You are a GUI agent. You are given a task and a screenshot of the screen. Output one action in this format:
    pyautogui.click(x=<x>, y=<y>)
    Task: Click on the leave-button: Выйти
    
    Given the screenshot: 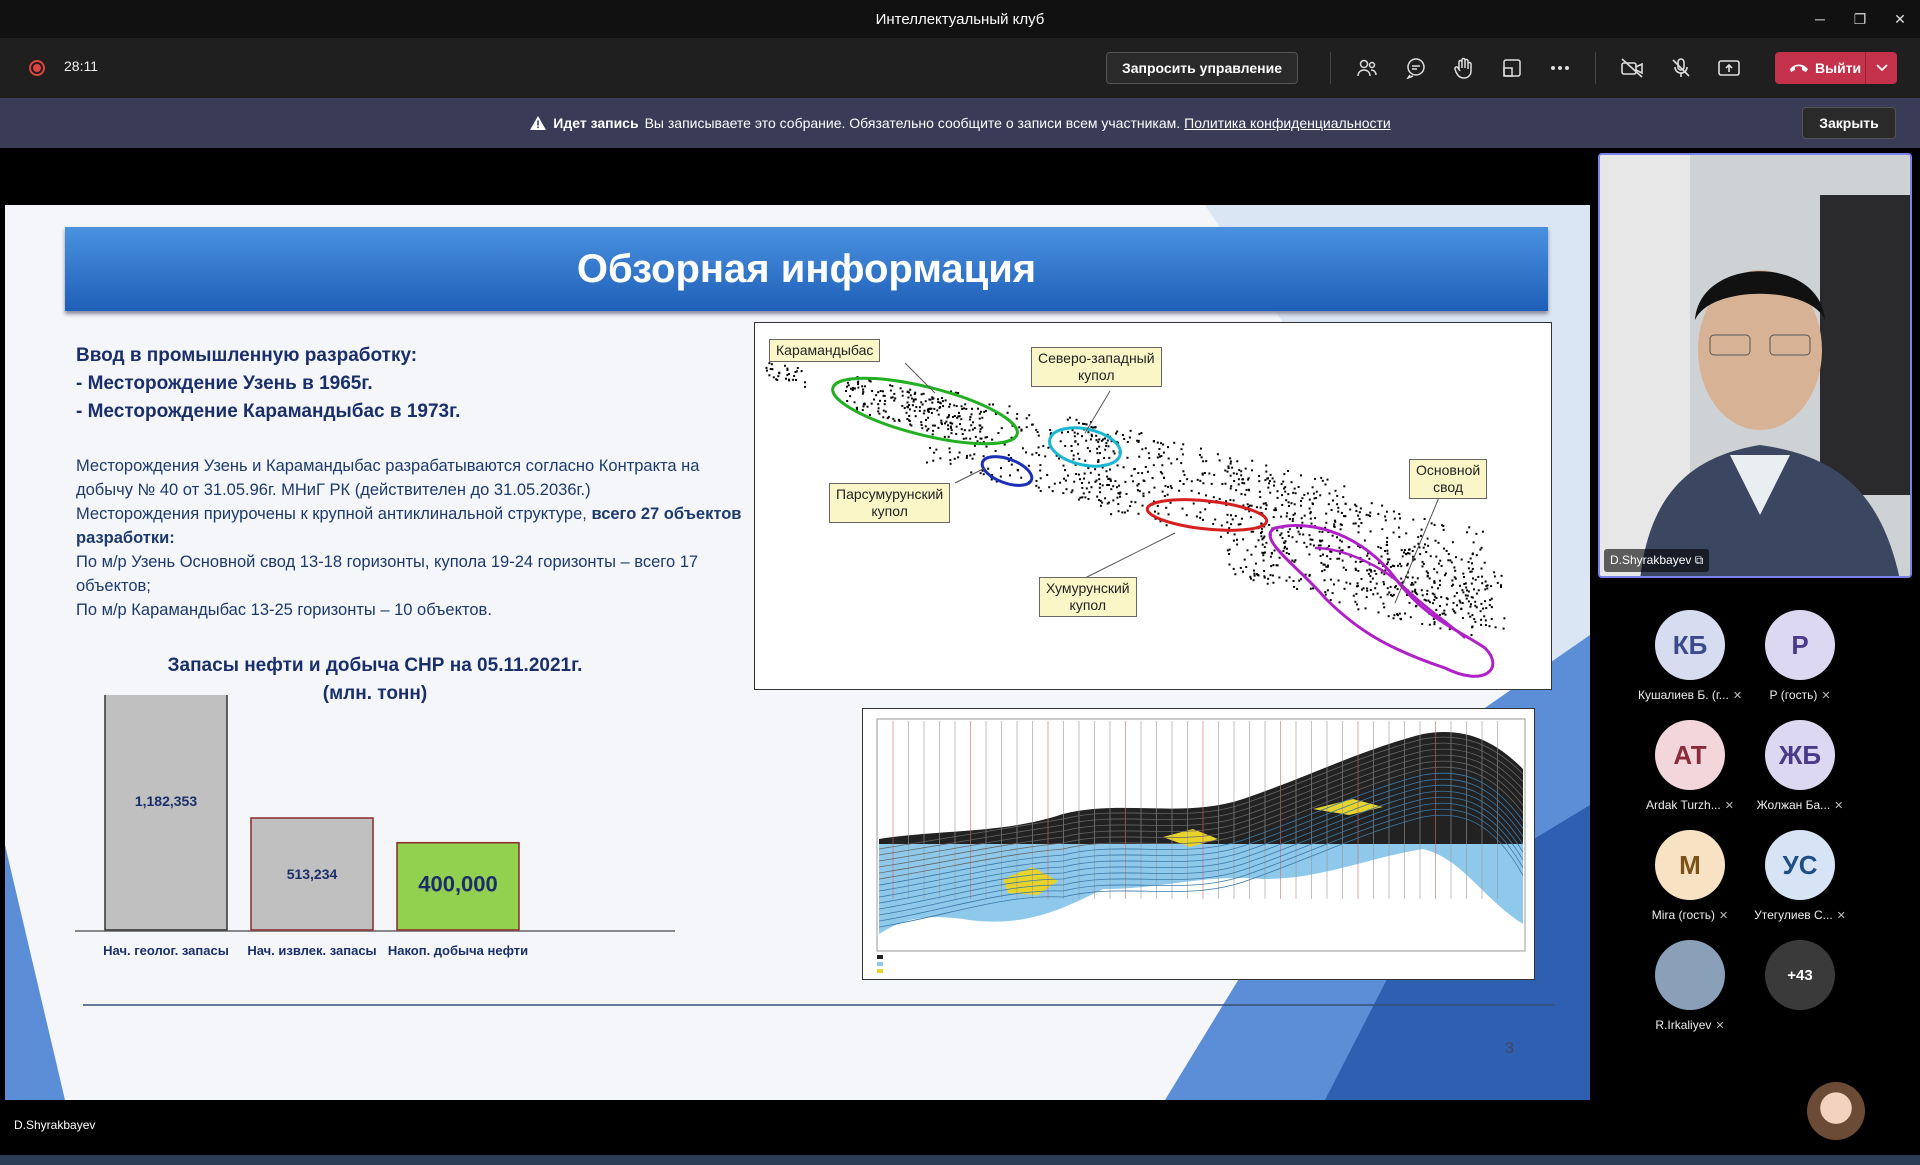 What is the action you would take?
    pyautogui.click(x=1836, y=68)
    